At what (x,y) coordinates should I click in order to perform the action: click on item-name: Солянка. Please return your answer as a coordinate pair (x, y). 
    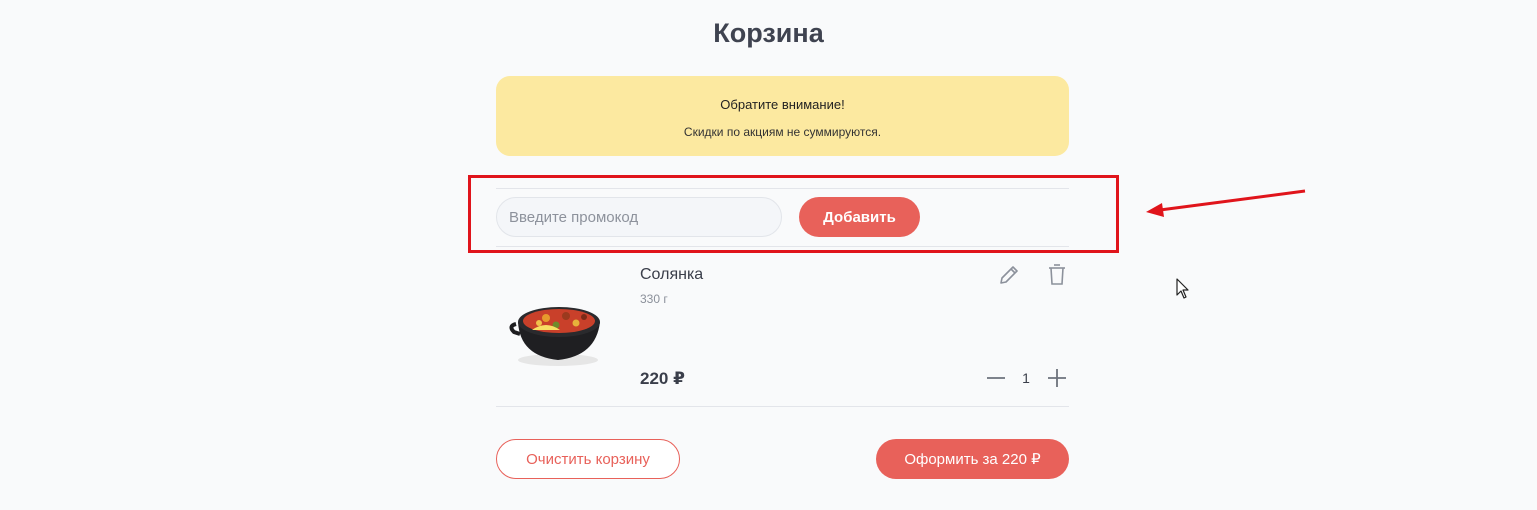
    Looking at the image, I should click on (672, 274).